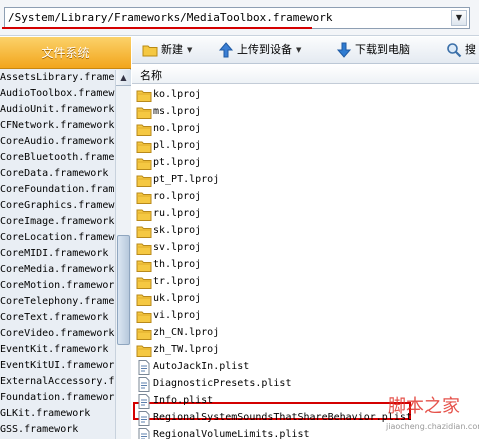  I want to click on sidebar-tree-item: EventKit.framework, so click(57, 350).